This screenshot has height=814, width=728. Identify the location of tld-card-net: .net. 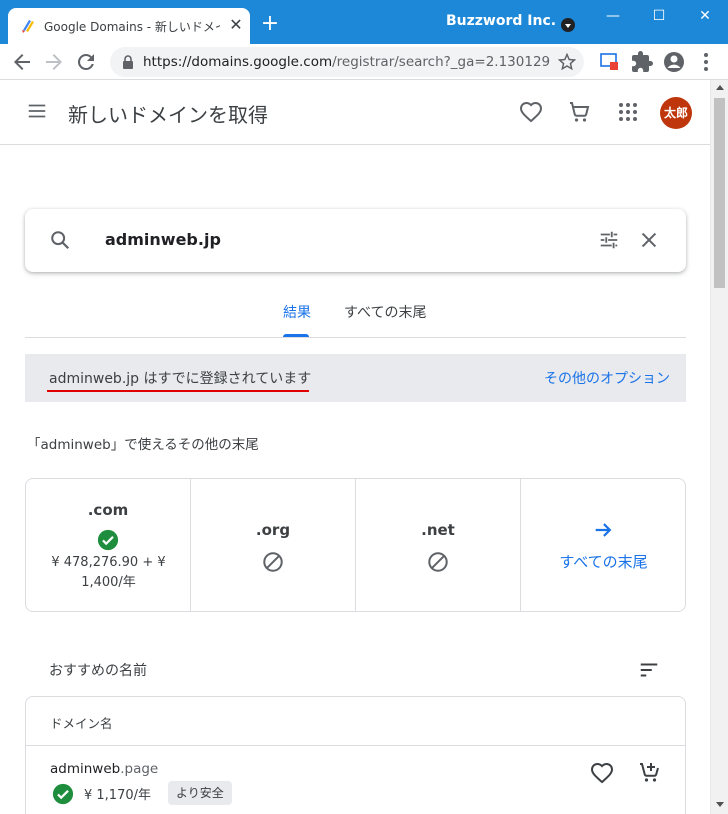
(438, 545).